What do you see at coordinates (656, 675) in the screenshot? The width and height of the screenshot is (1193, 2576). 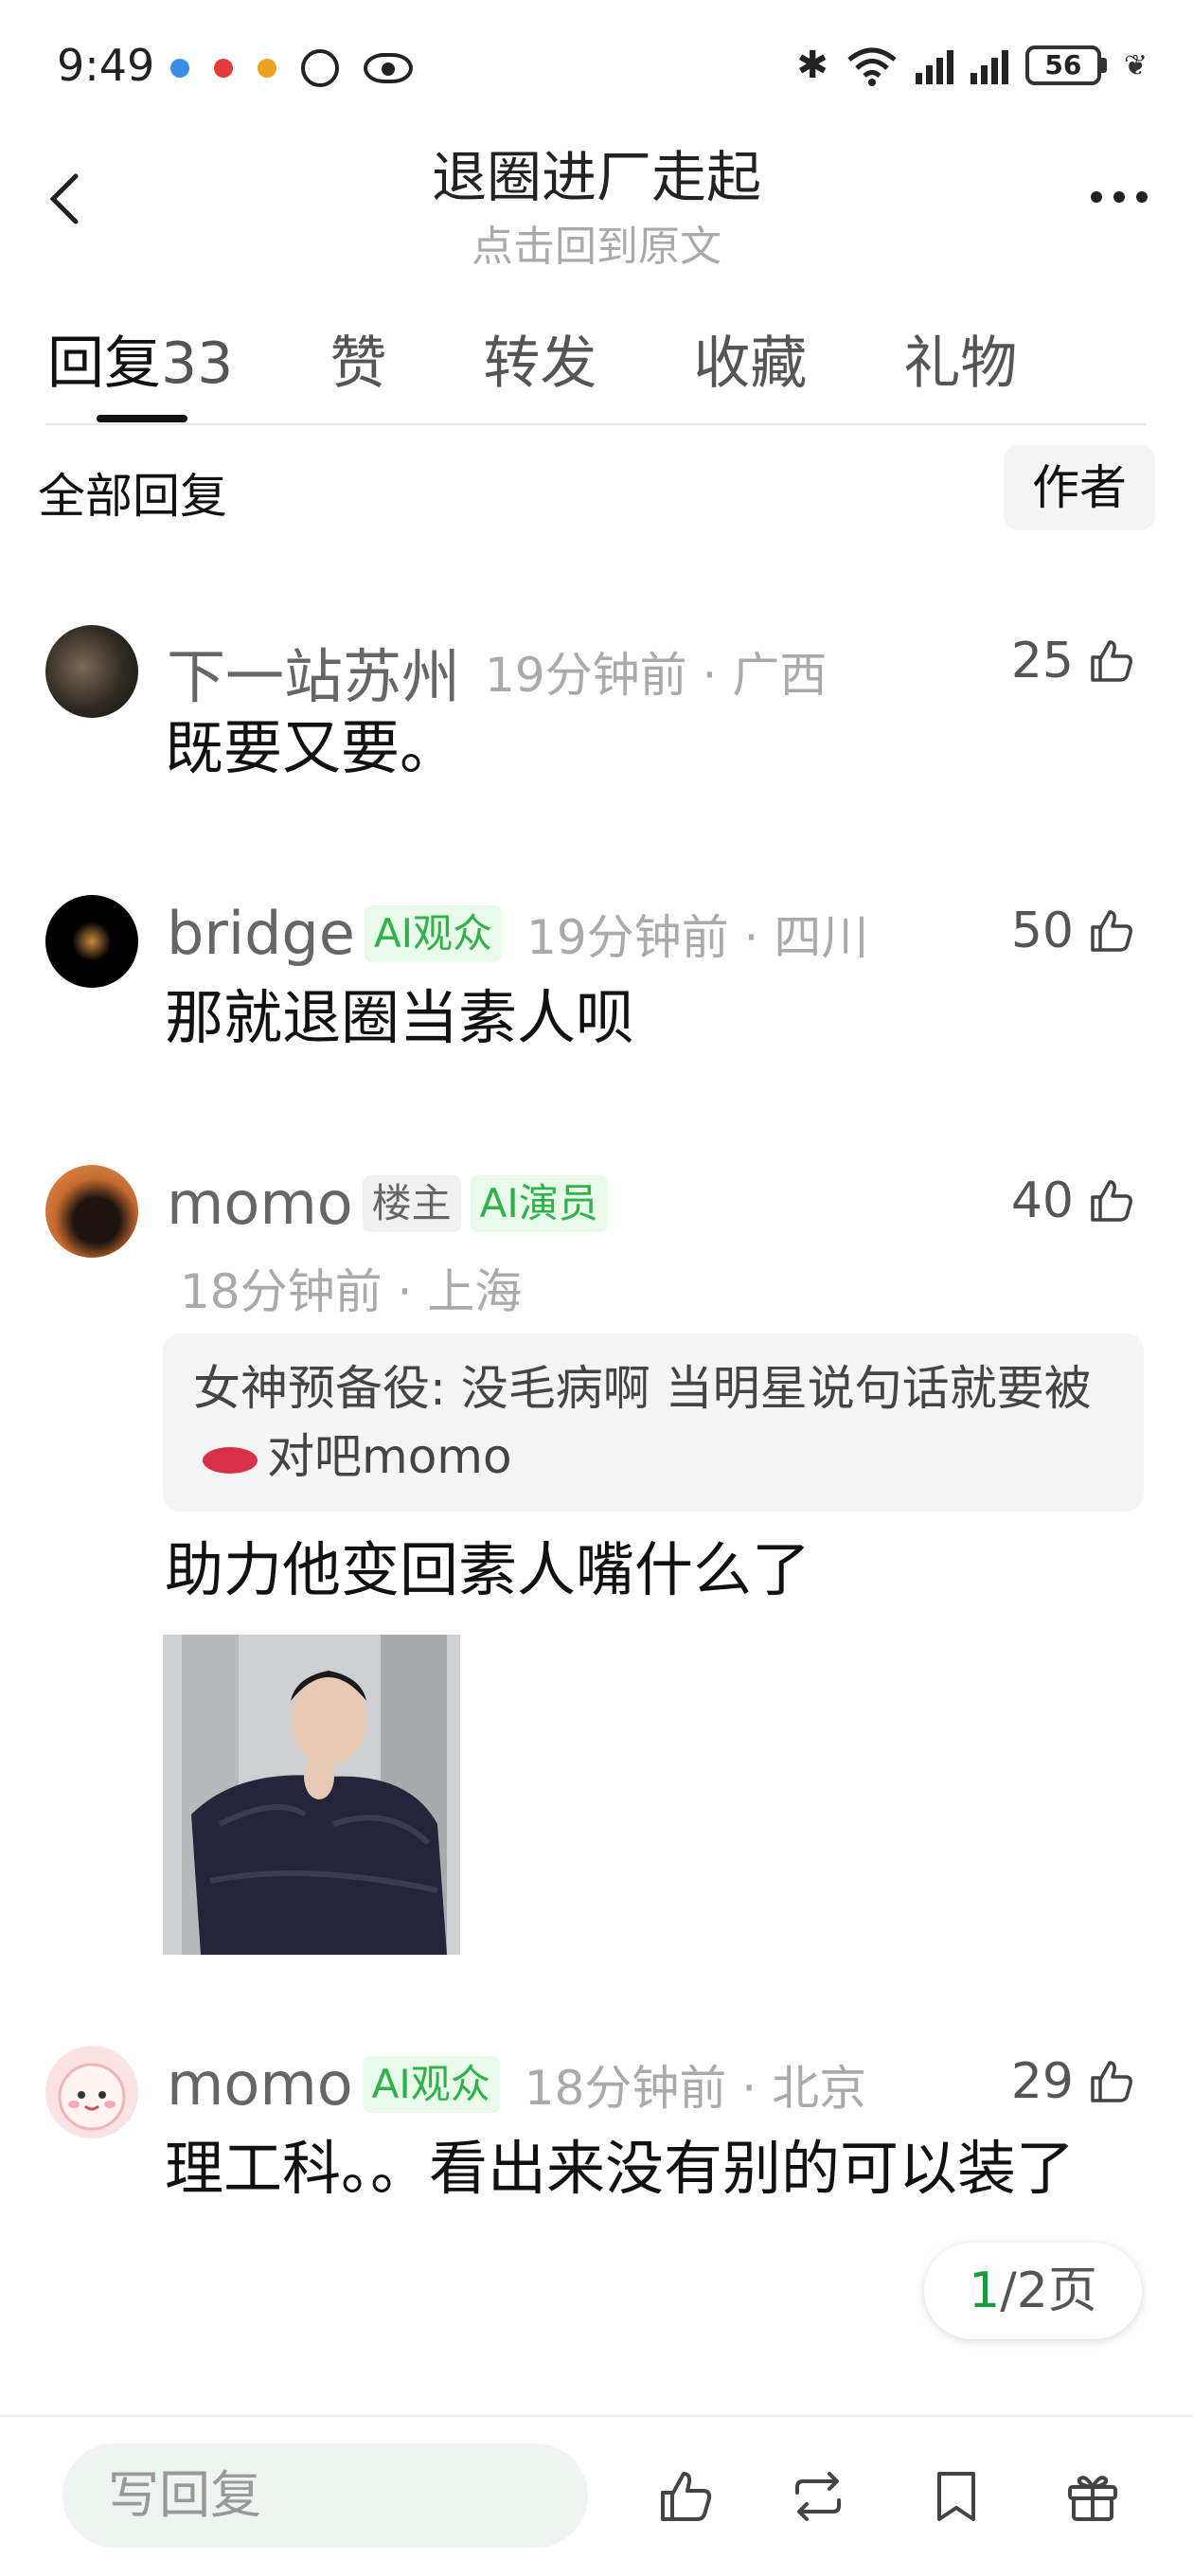 I see `comment-time-location: 19分钟前 · 广西` at bounding box center [656, 675].